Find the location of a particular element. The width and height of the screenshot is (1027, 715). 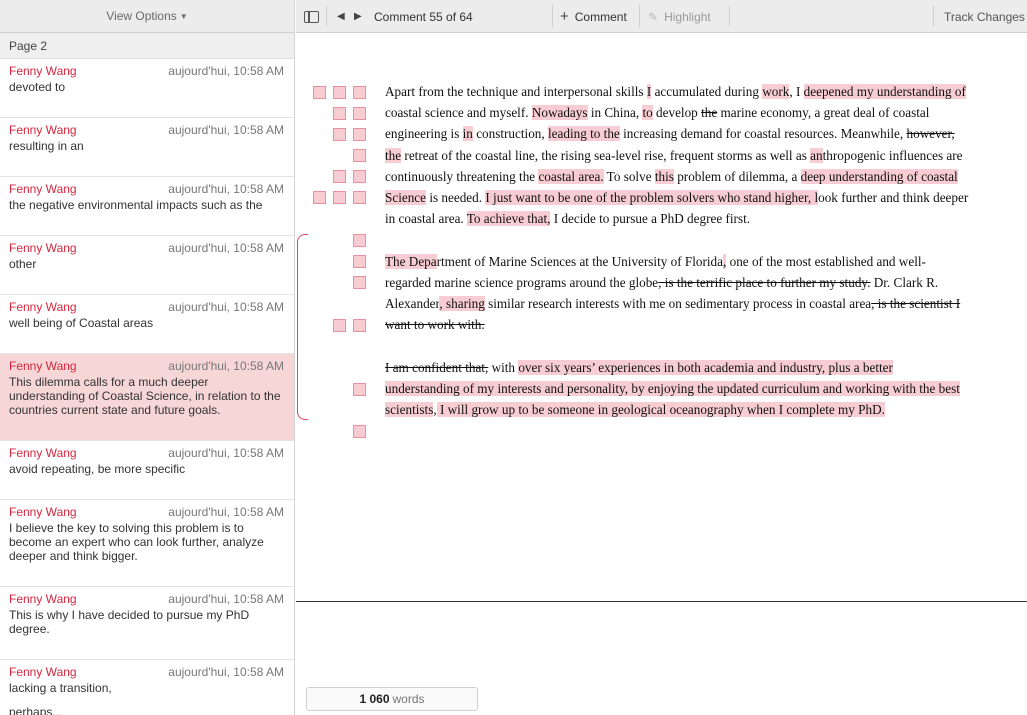

triangle-left-icon: ◀ is located at coordinates (341, 16).